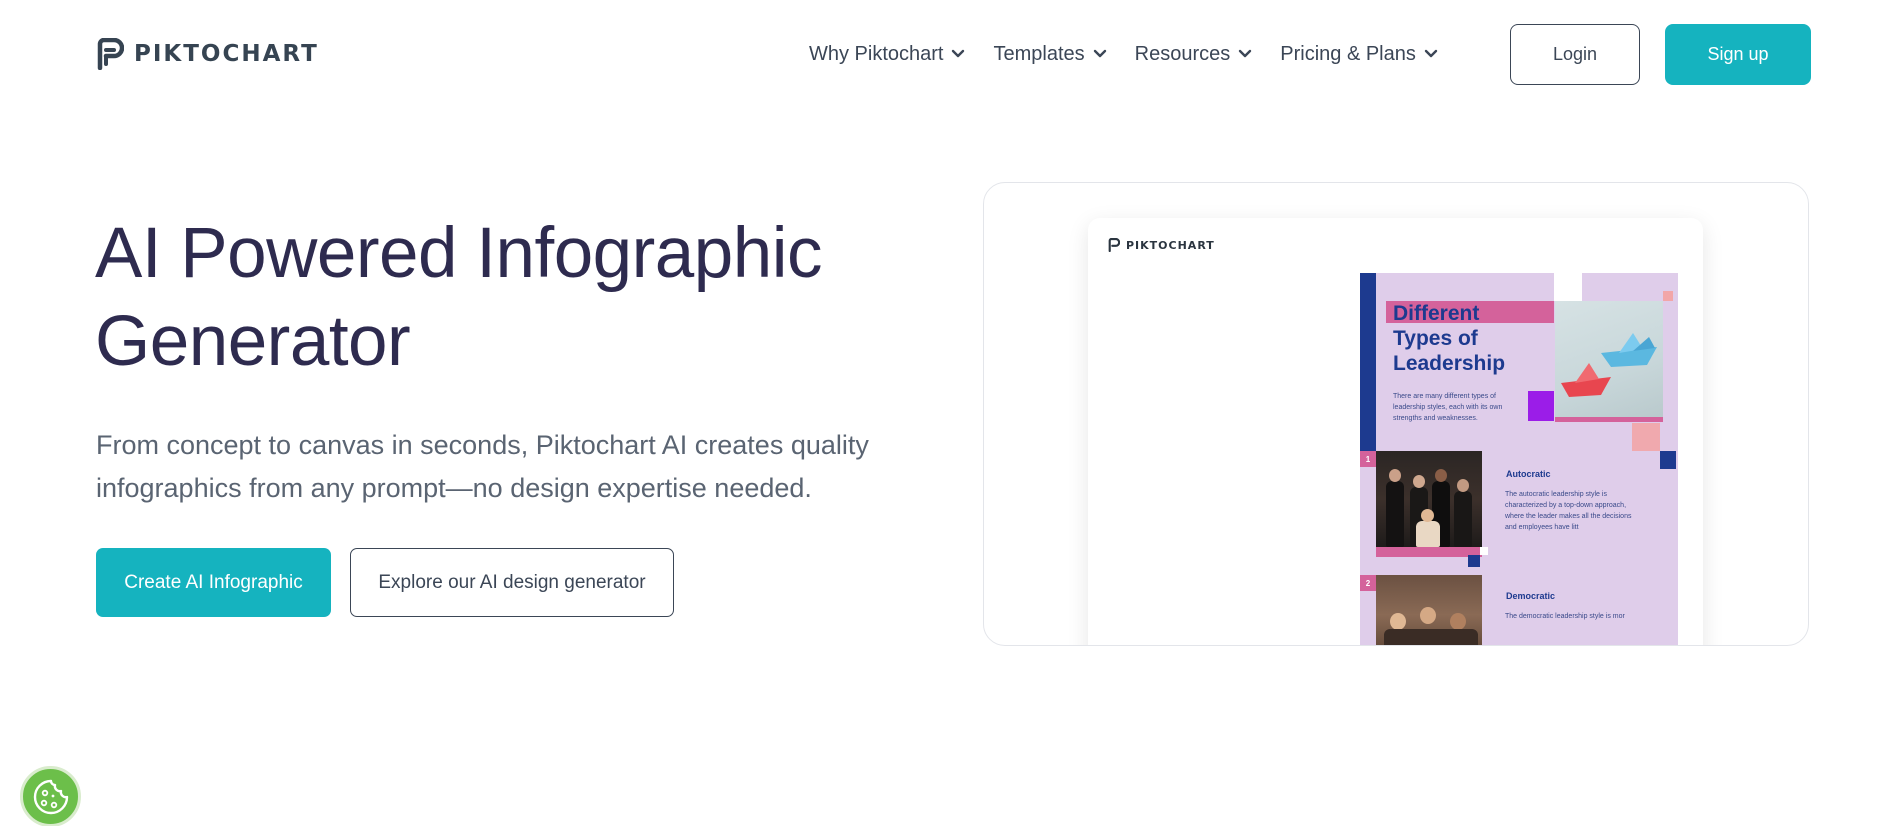 This screenshot has height=826, width=1892. Describe the element at coordinates (876, 53) in the screenshot. I see `nav-why-piktochart-label: Why Piktochart` at that location.